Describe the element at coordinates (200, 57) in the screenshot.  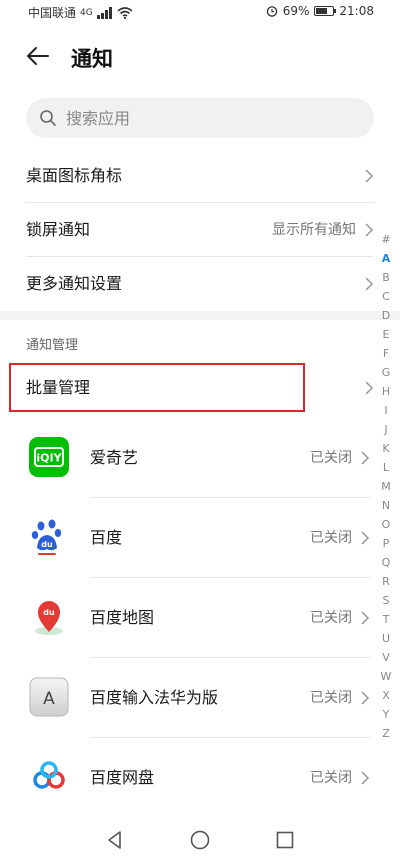
I see `header: 通知` at that location.